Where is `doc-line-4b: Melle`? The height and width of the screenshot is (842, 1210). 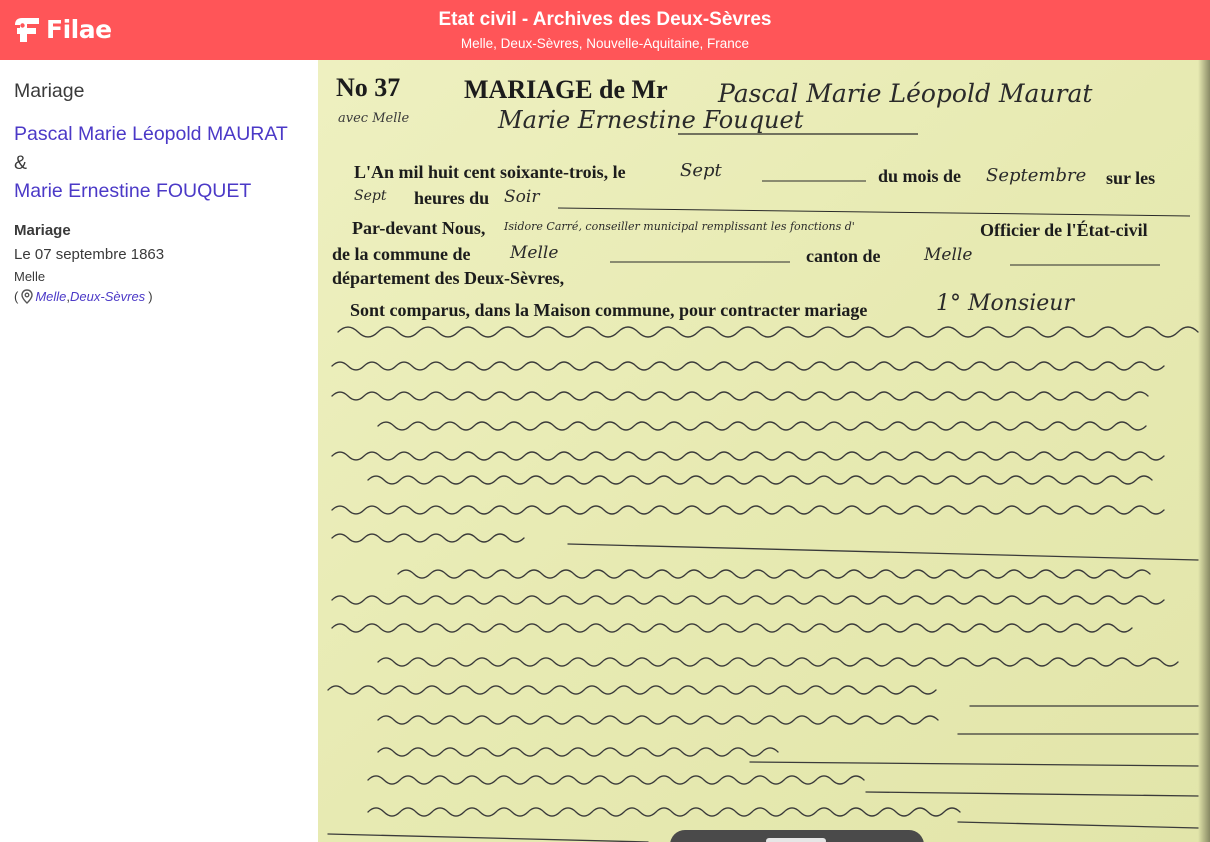 doc-line-4b: Melle is located at coordinates (533, 253).